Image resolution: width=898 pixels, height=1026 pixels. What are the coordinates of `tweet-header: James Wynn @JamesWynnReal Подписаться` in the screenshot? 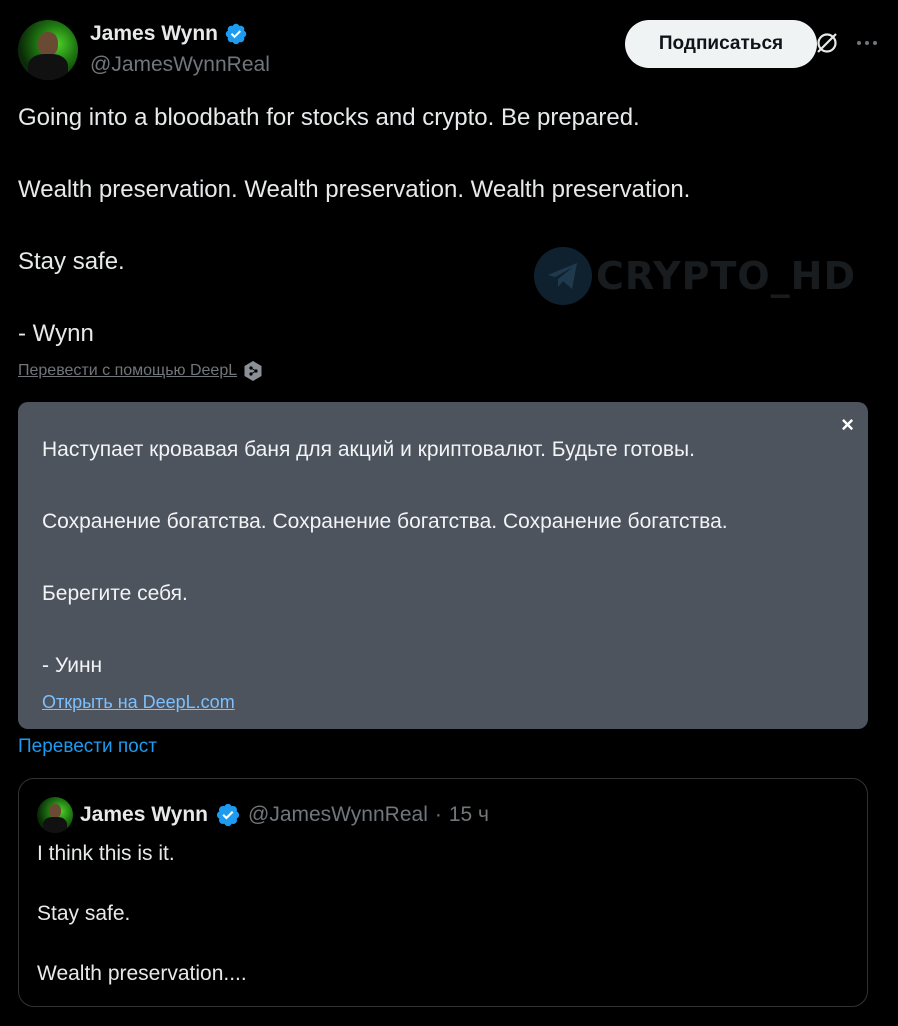 It's located at (449, 49).